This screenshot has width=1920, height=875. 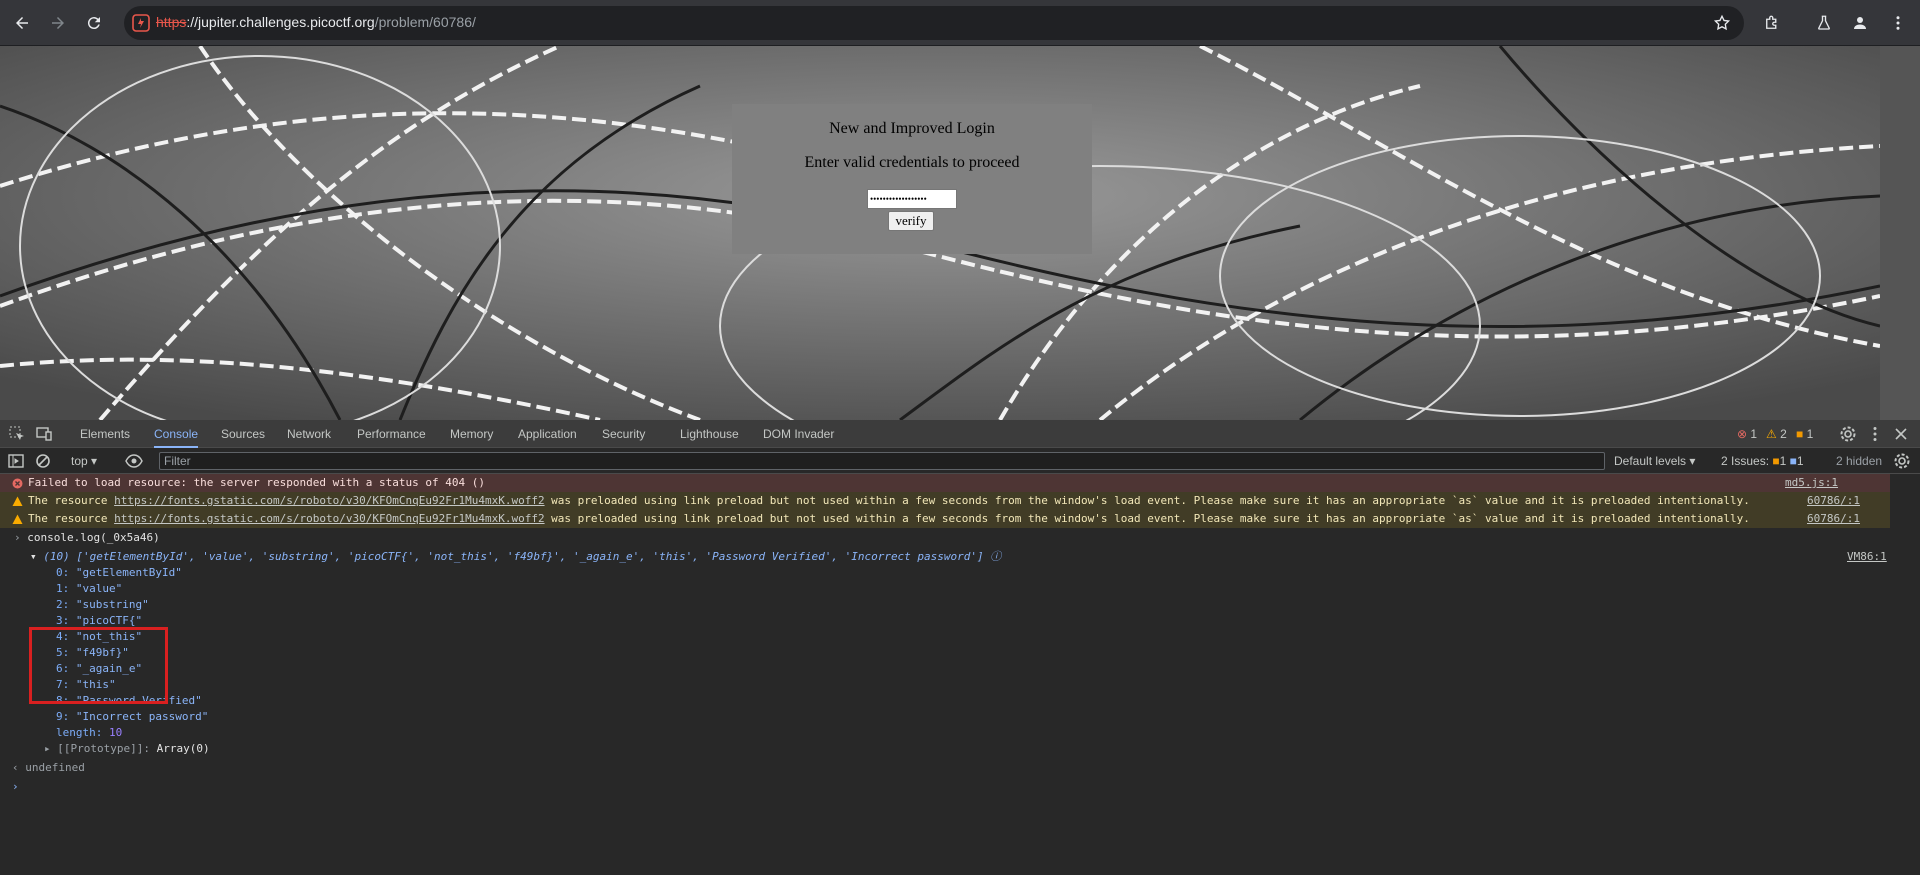 What do you see at coordinates (1875, 434) in the screenshot?
I see `devtools-menu-icon` at bounding box center [1875, 434].